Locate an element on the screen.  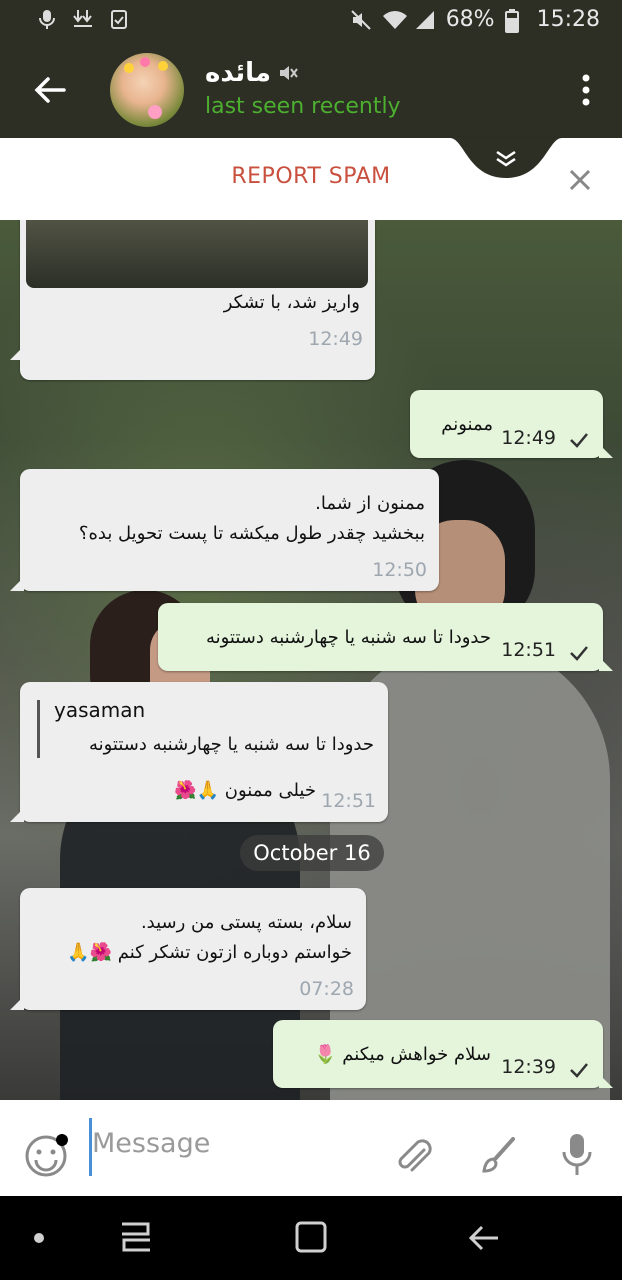
nav-dot-icon is located at coordinates (39, 1238).